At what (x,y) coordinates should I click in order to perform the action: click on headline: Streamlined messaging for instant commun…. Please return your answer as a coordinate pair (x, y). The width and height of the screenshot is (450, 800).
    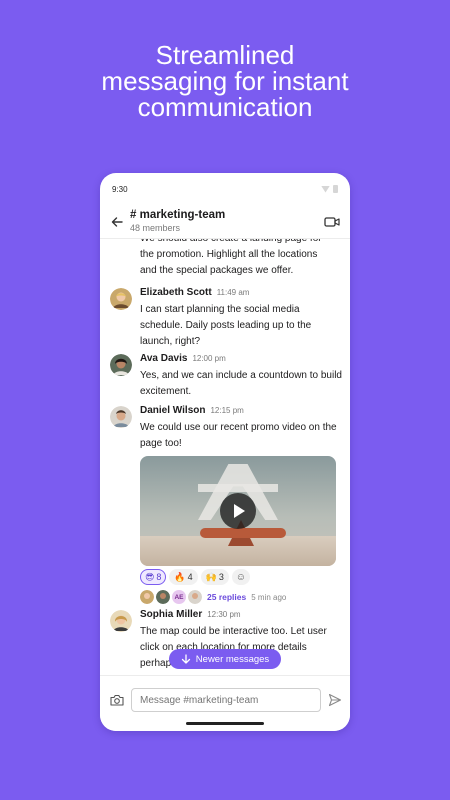
    Looking at the image, I should click on (225, 81).